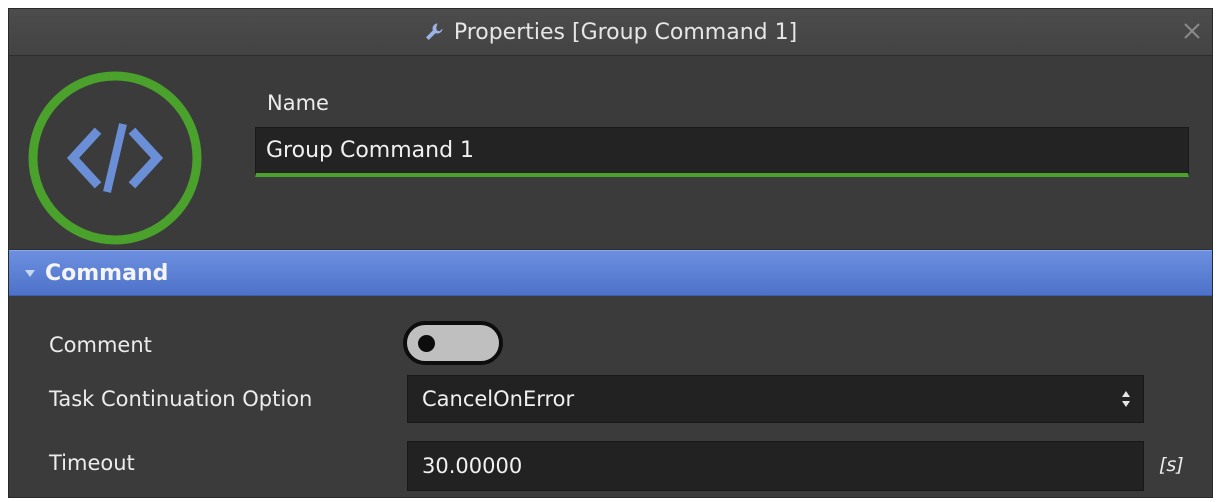 The height and width of the screenshot is (502, 1220). What do you see at coordinates (498, 399) in the screenshot?
I see `task-continuation-value: CancelOnError` at bounding box center [498, 399].